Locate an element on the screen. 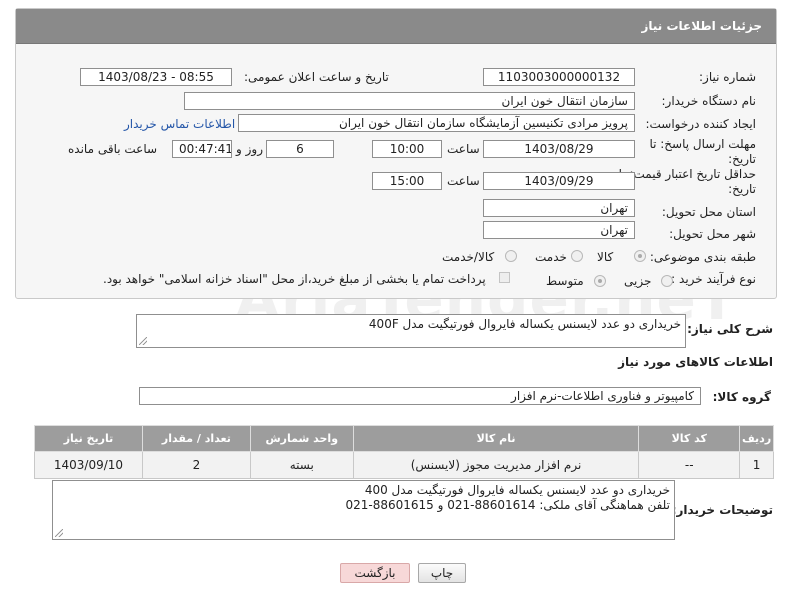 Image resolution: width=789 pixels, height=598 pixels. cell-need-date: 1403/09/10 is located at coordinates (88, 465).